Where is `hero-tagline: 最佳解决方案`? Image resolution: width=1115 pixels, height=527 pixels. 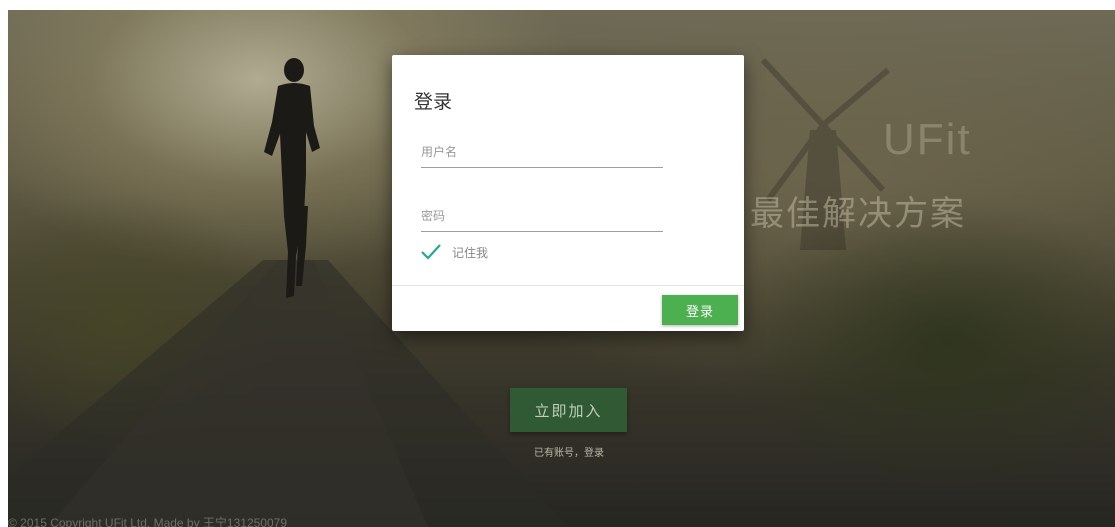 hero-tagline: 最佳解决方案 is located at coordinates (858, 214).